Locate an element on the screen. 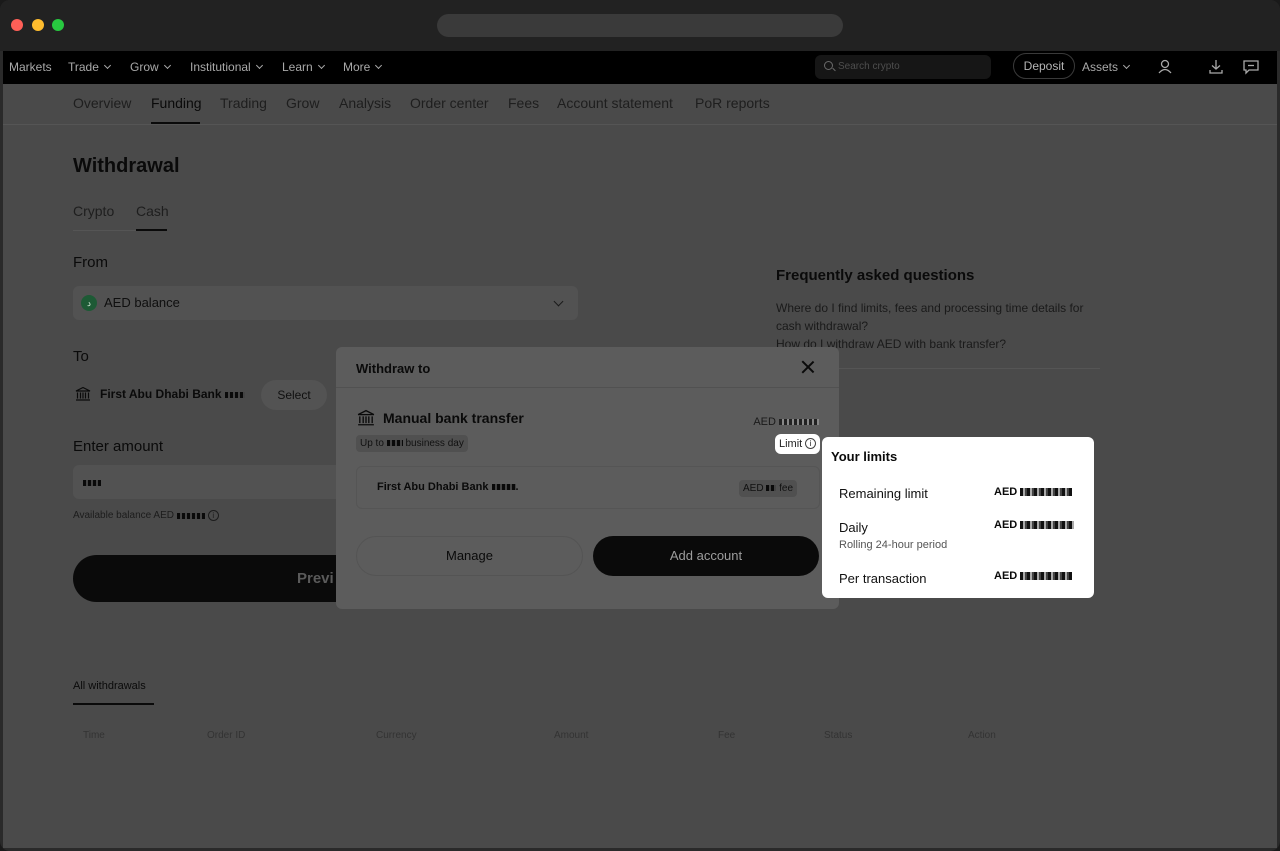 The width and height of the screenshot is (1280, 851). tab-overview: Overview is located at coordinates (102, 103).